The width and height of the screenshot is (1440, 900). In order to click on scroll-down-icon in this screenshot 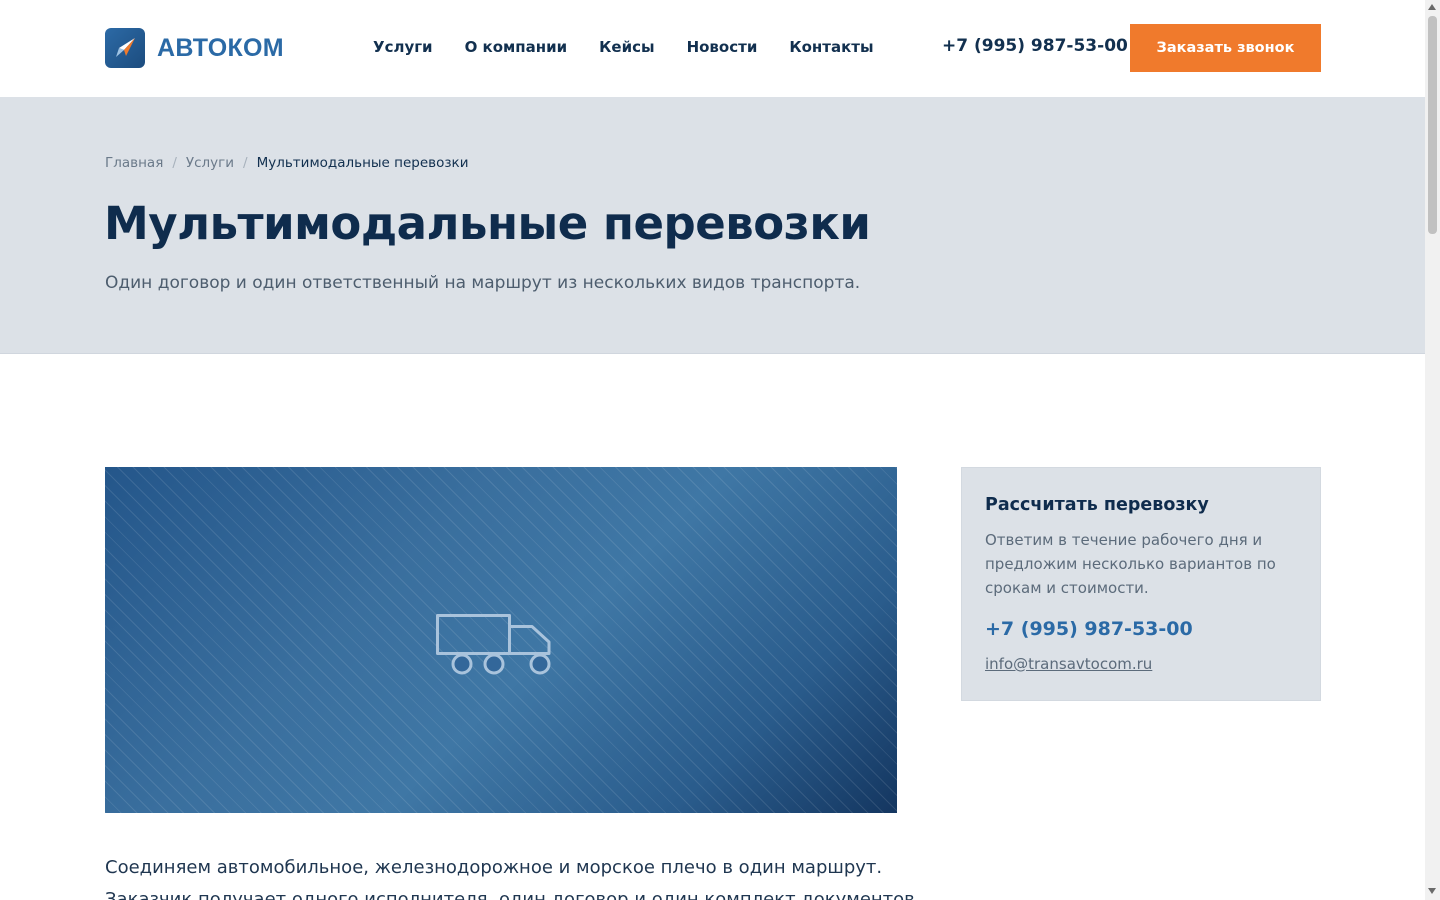, I will do `click(1432, 891)`.